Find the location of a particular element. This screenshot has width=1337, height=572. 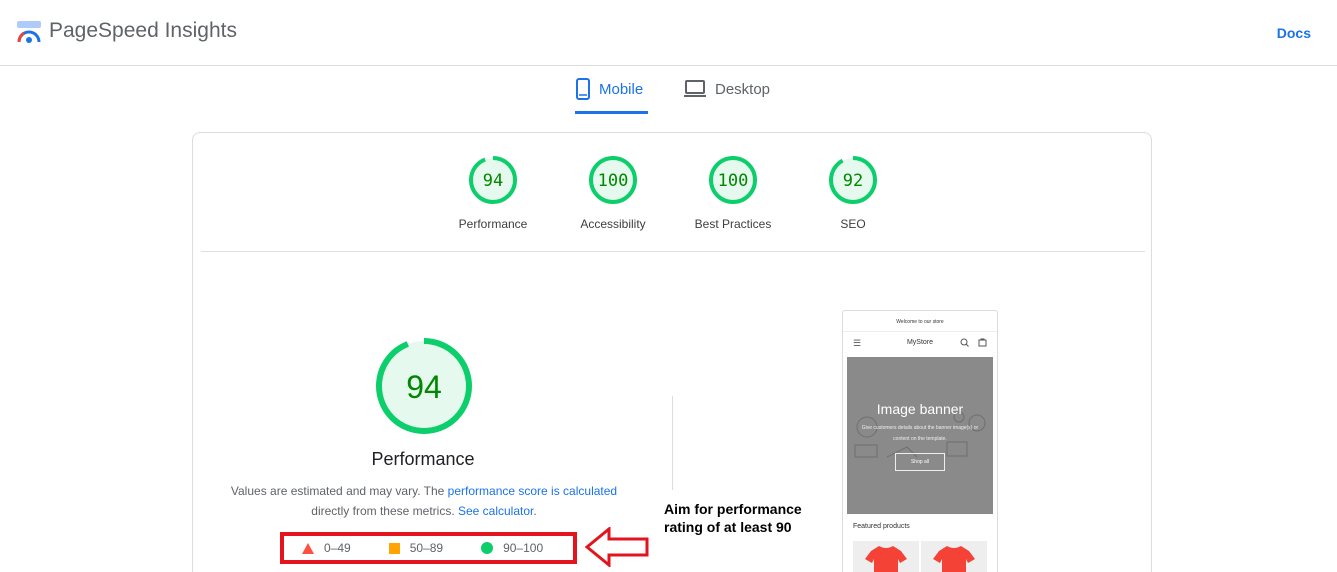

gauge-seo: 92 SEO is located at coordinates (853, 193).